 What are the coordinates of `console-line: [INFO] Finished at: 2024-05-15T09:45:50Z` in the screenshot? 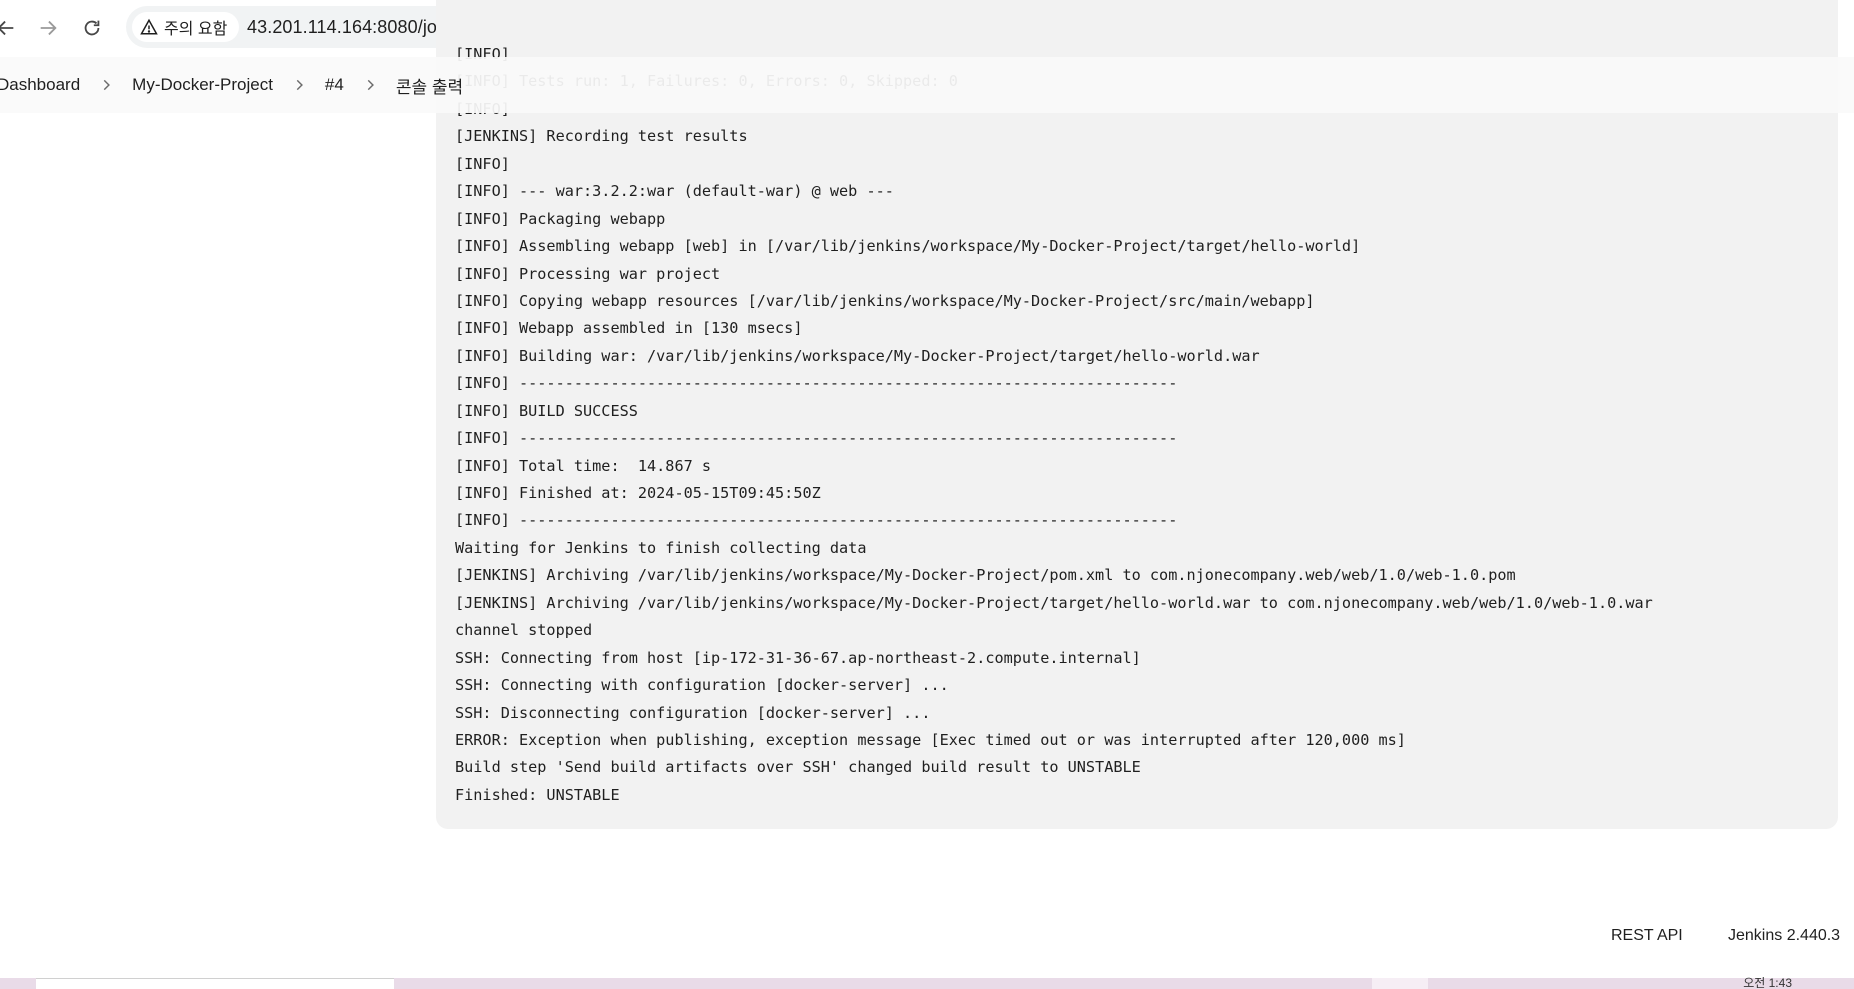 It's located at (638, 493).